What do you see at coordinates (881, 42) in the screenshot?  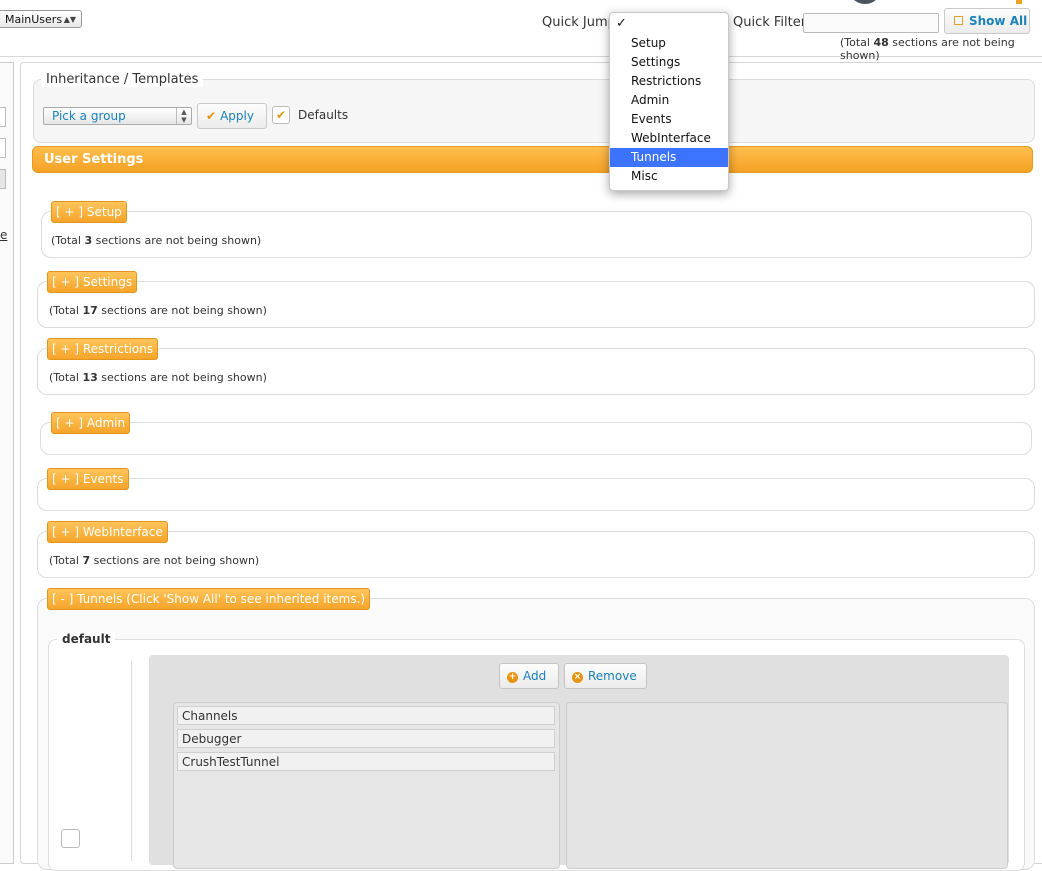 I see `hidden-count: 48` at bounding box center [881, 42].